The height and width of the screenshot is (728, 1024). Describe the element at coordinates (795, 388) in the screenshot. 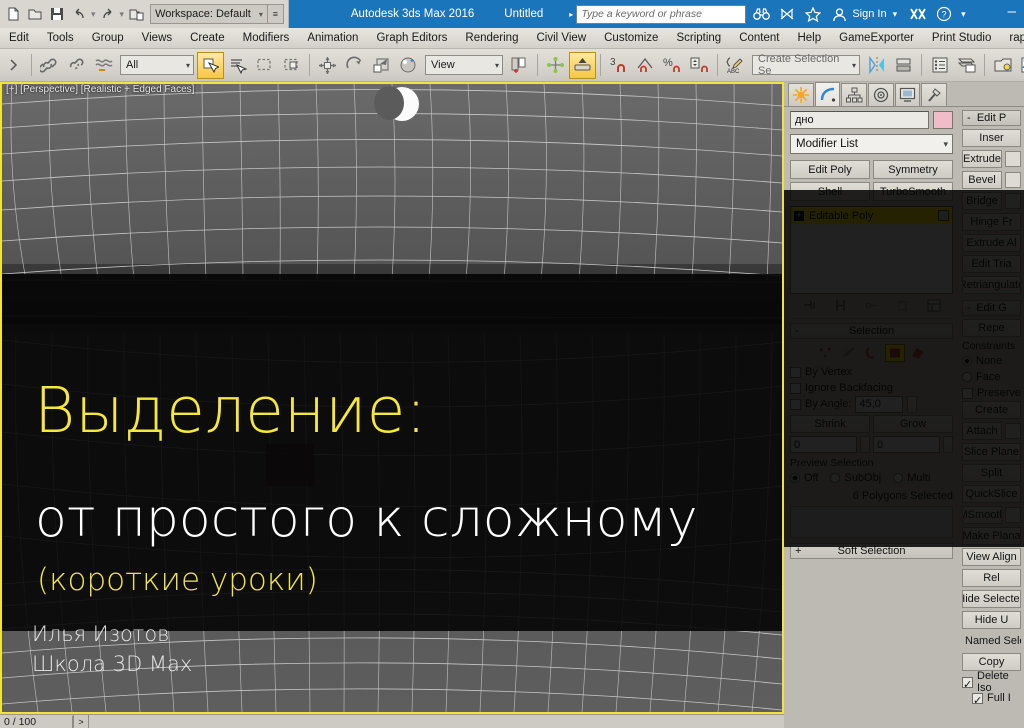

I see `ignore-backfacing-checkbox` at that location.